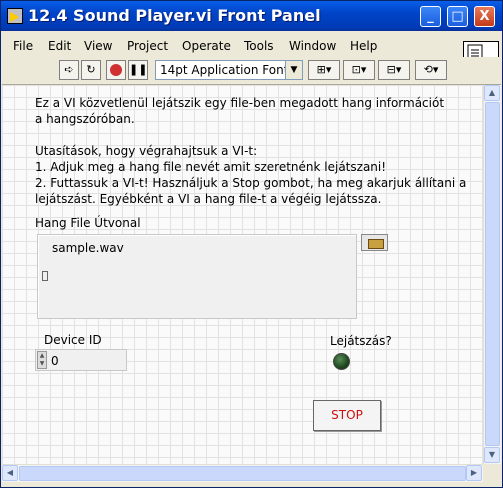 Image resolution: width=503 pixels, height=488 pixels. Describe the element at coordinates (324, 70) in the screenshot. I see `align-objects-icon: ⊞▾` at that location.